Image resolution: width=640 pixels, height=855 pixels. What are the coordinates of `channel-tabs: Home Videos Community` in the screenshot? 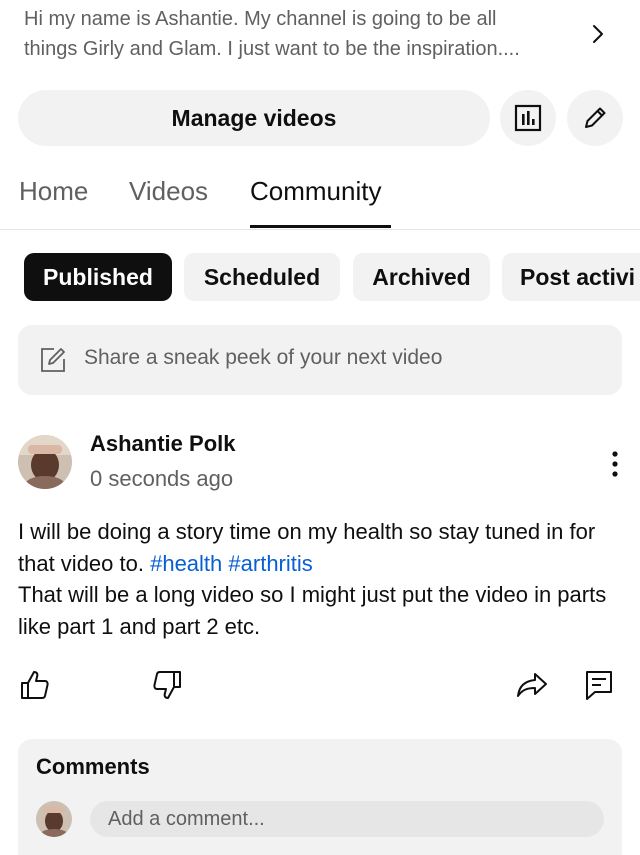 It's located at (320, 199).